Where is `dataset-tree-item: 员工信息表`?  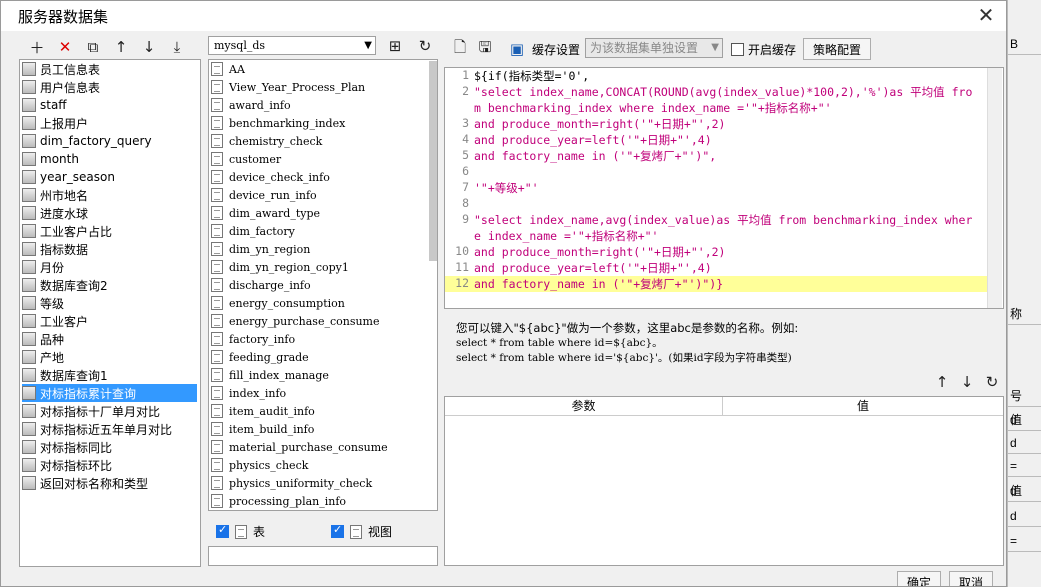 dataset-tree-item: 员工信息表 is located at coordinates (109, 69).